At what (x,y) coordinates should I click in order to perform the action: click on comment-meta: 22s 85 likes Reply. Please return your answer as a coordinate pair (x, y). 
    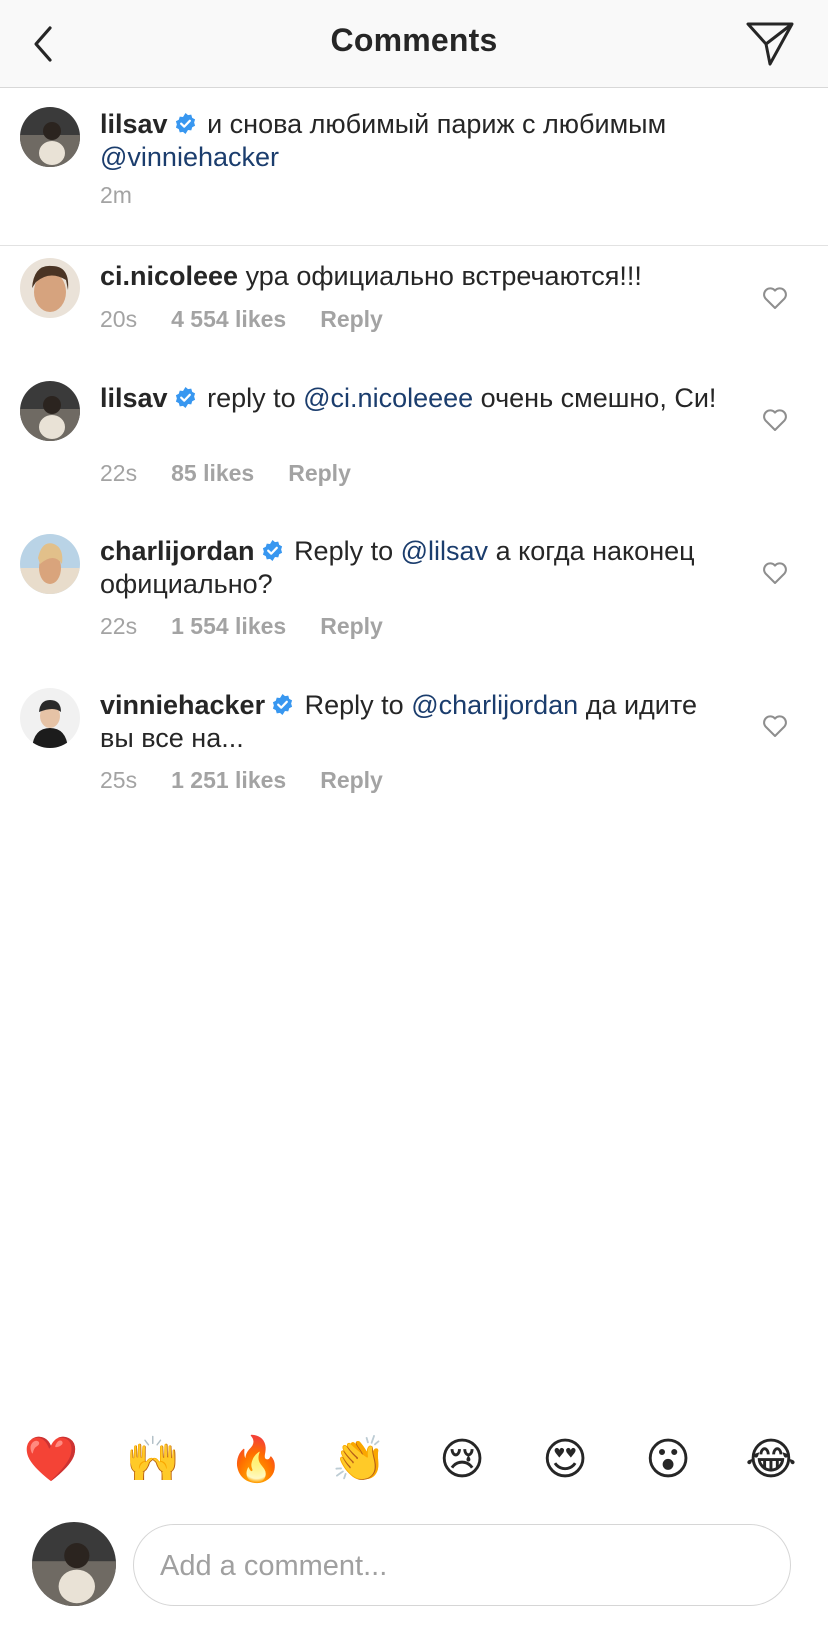
    Looking at the image, I should click on (242, 473).